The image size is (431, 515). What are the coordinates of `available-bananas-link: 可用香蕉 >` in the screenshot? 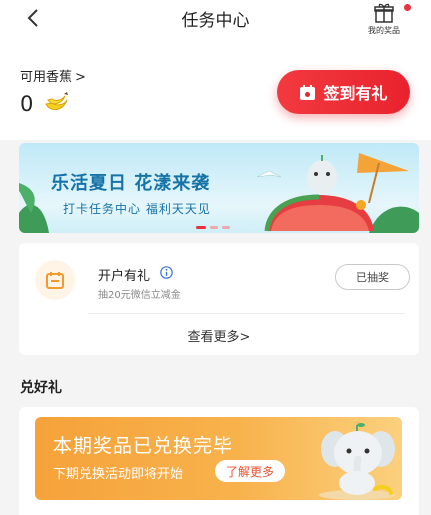 It's located at (53, 75).